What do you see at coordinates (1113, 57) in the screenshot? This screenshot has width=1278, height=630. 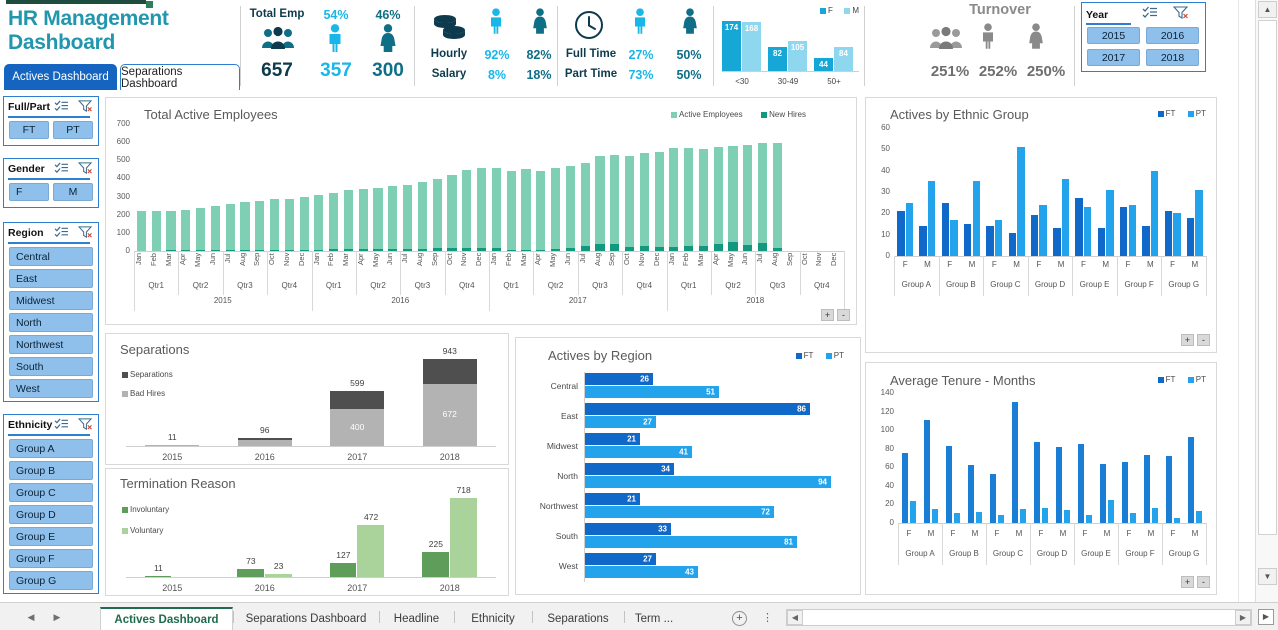 I see `slicer-year-item-2017: 2017` at bounding box center [1113, 57].